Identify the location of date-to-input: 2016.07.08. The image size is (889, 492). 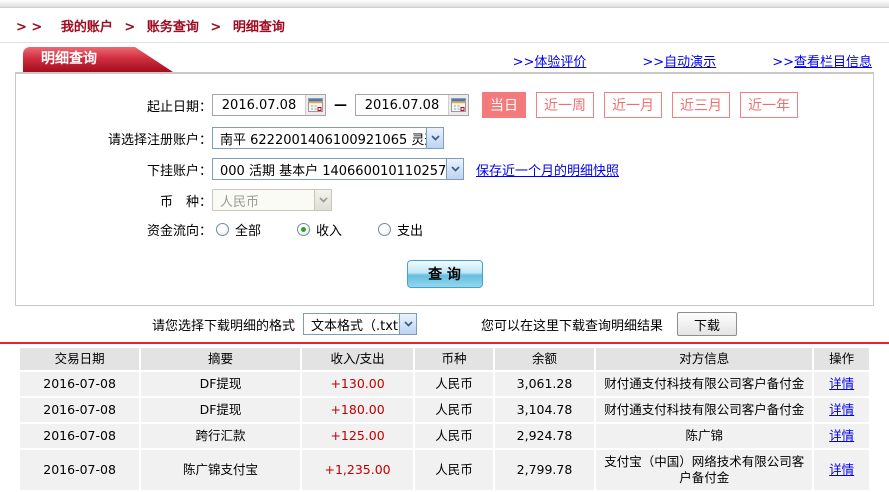
(412, 105).